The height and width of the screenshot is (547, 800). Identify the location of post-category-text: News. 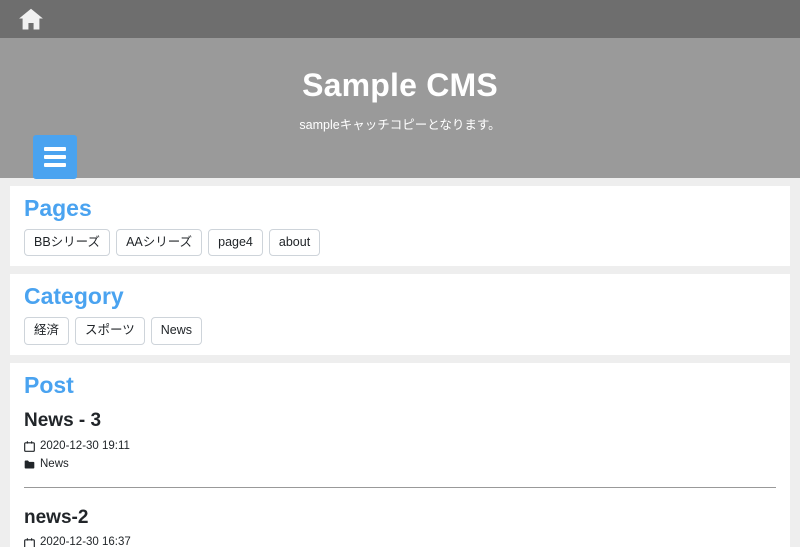
(54, 465).